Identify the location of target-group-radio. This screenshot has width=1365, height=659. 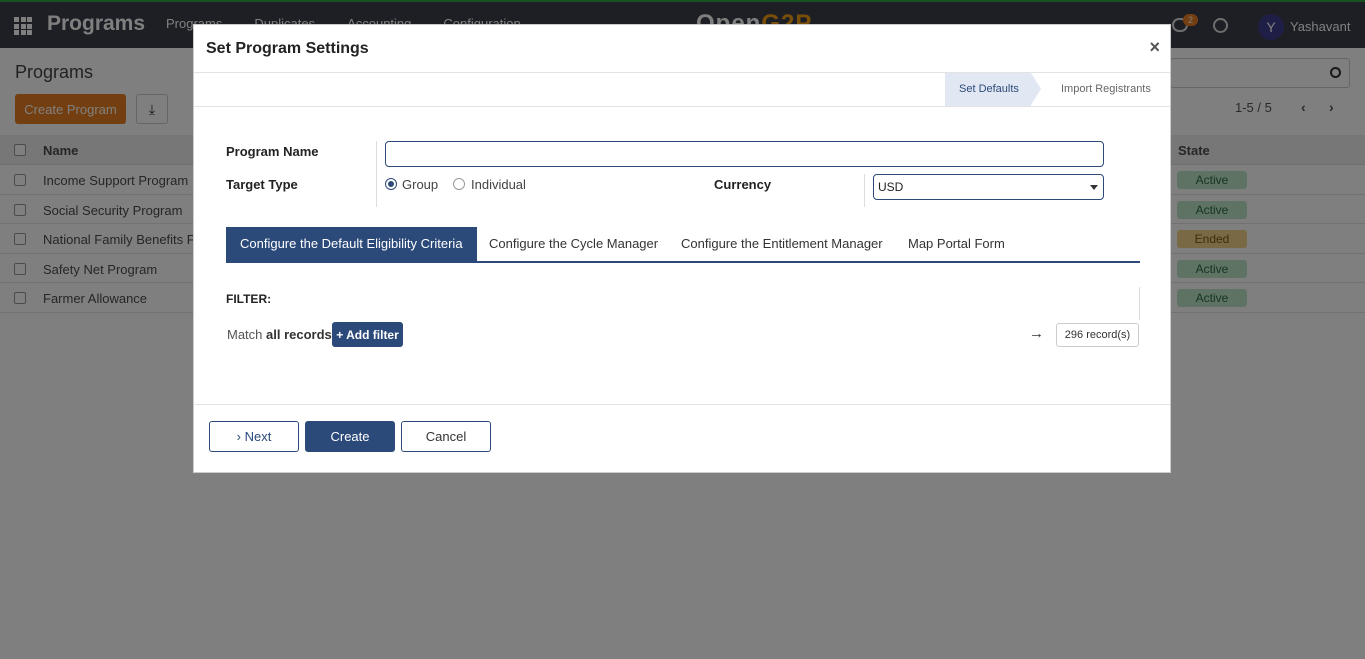
(391, 184).